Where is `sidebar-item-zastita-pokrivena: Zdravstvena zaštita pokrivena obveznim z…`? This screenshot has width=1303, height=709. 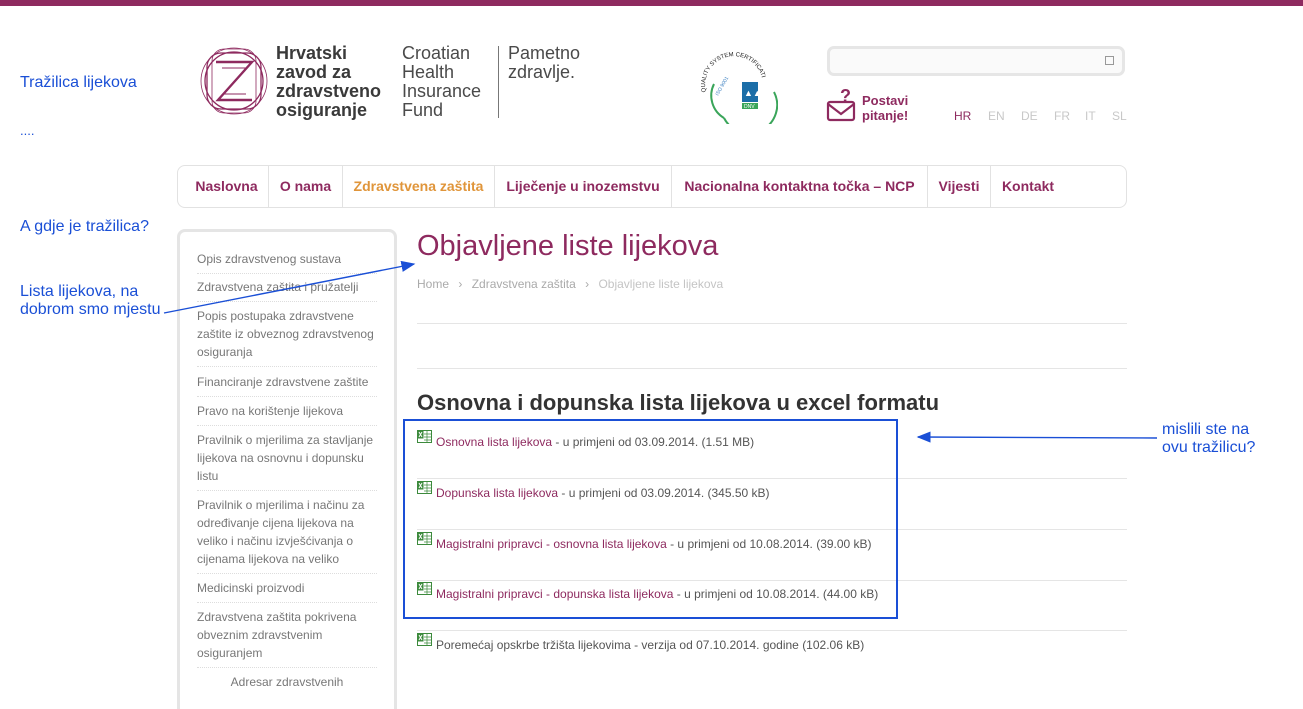
sidebar-item-zastita-pokrivena: Zdravstvena zaštita pokrivena obveznim z… is located at coordinates (287, 638).